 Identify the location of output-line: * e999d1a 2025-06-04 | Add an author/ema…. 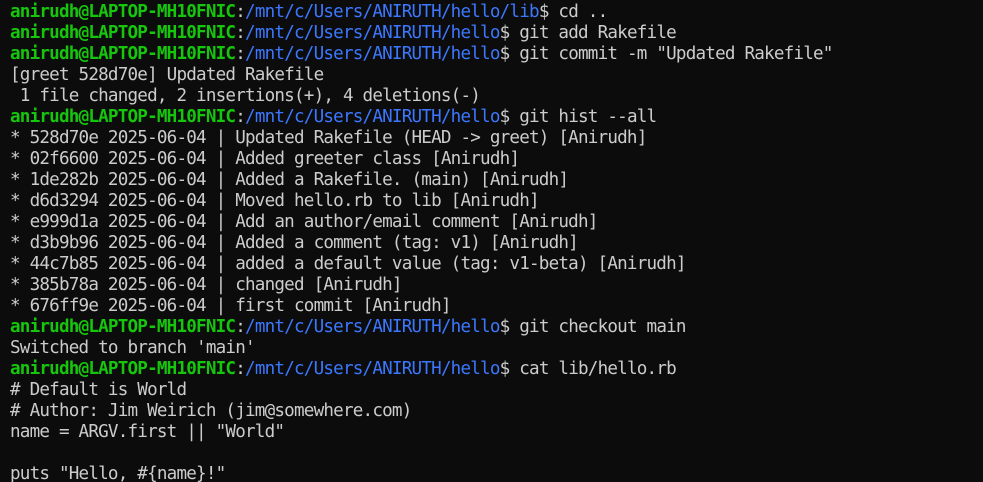
(304, 222).